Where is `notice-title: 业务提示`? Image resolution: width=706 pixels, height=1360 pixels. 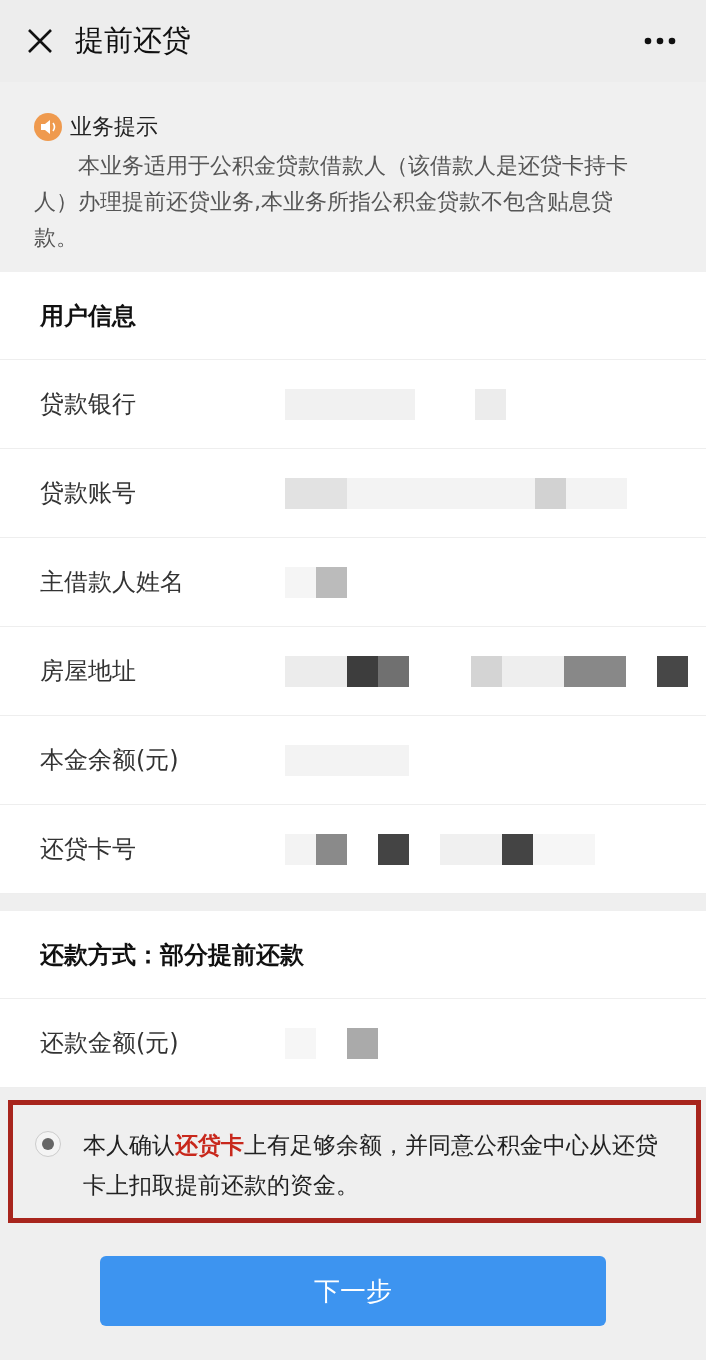 notice-title: 业务提示 is located at coordinates (114, 127).